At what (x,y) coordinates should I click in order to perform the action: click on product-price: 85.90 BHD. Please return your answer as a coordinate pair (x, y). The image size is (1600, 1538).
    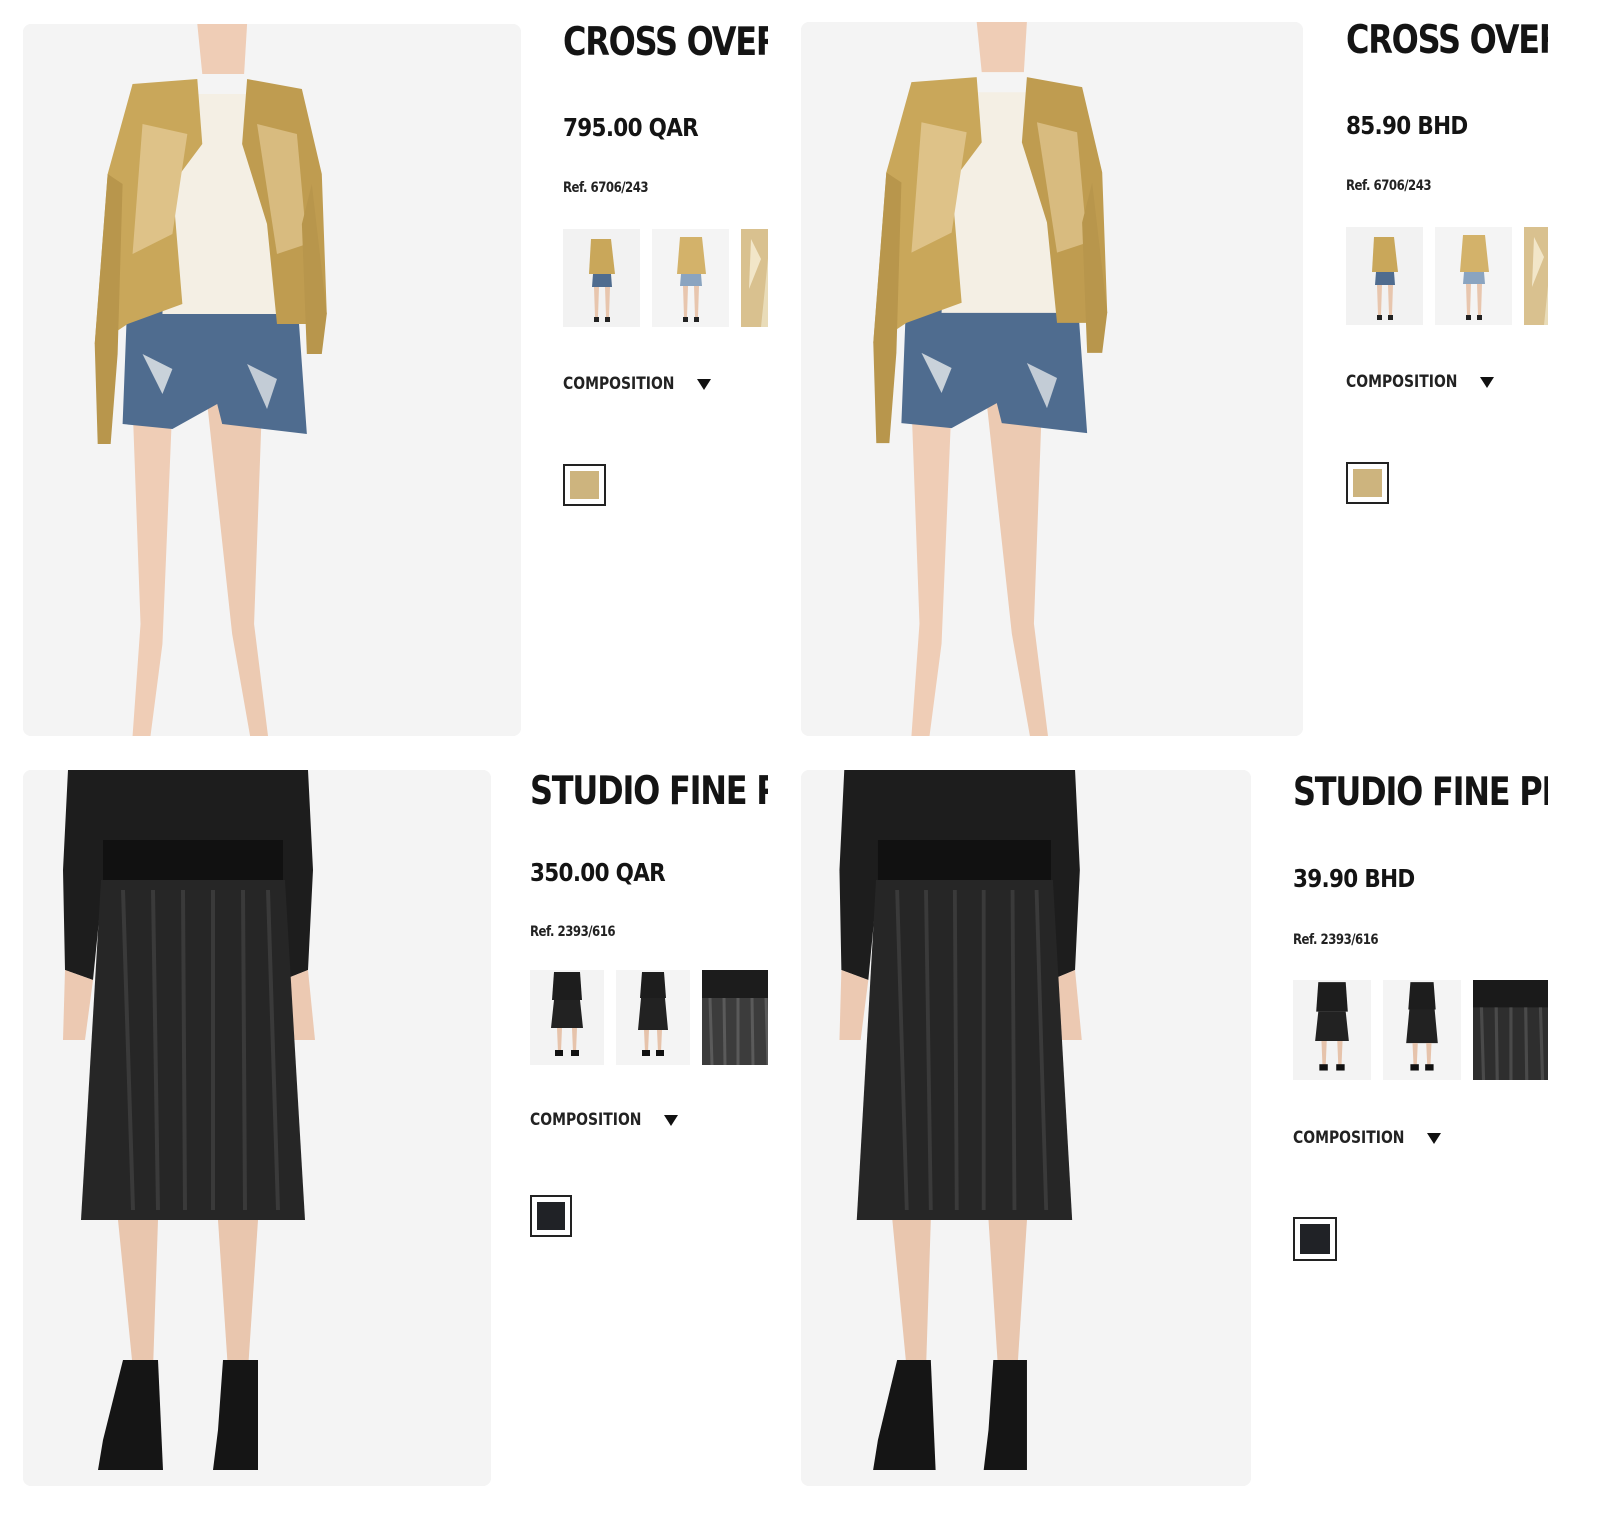
    Looking at the image, I should click on (1407, 125).